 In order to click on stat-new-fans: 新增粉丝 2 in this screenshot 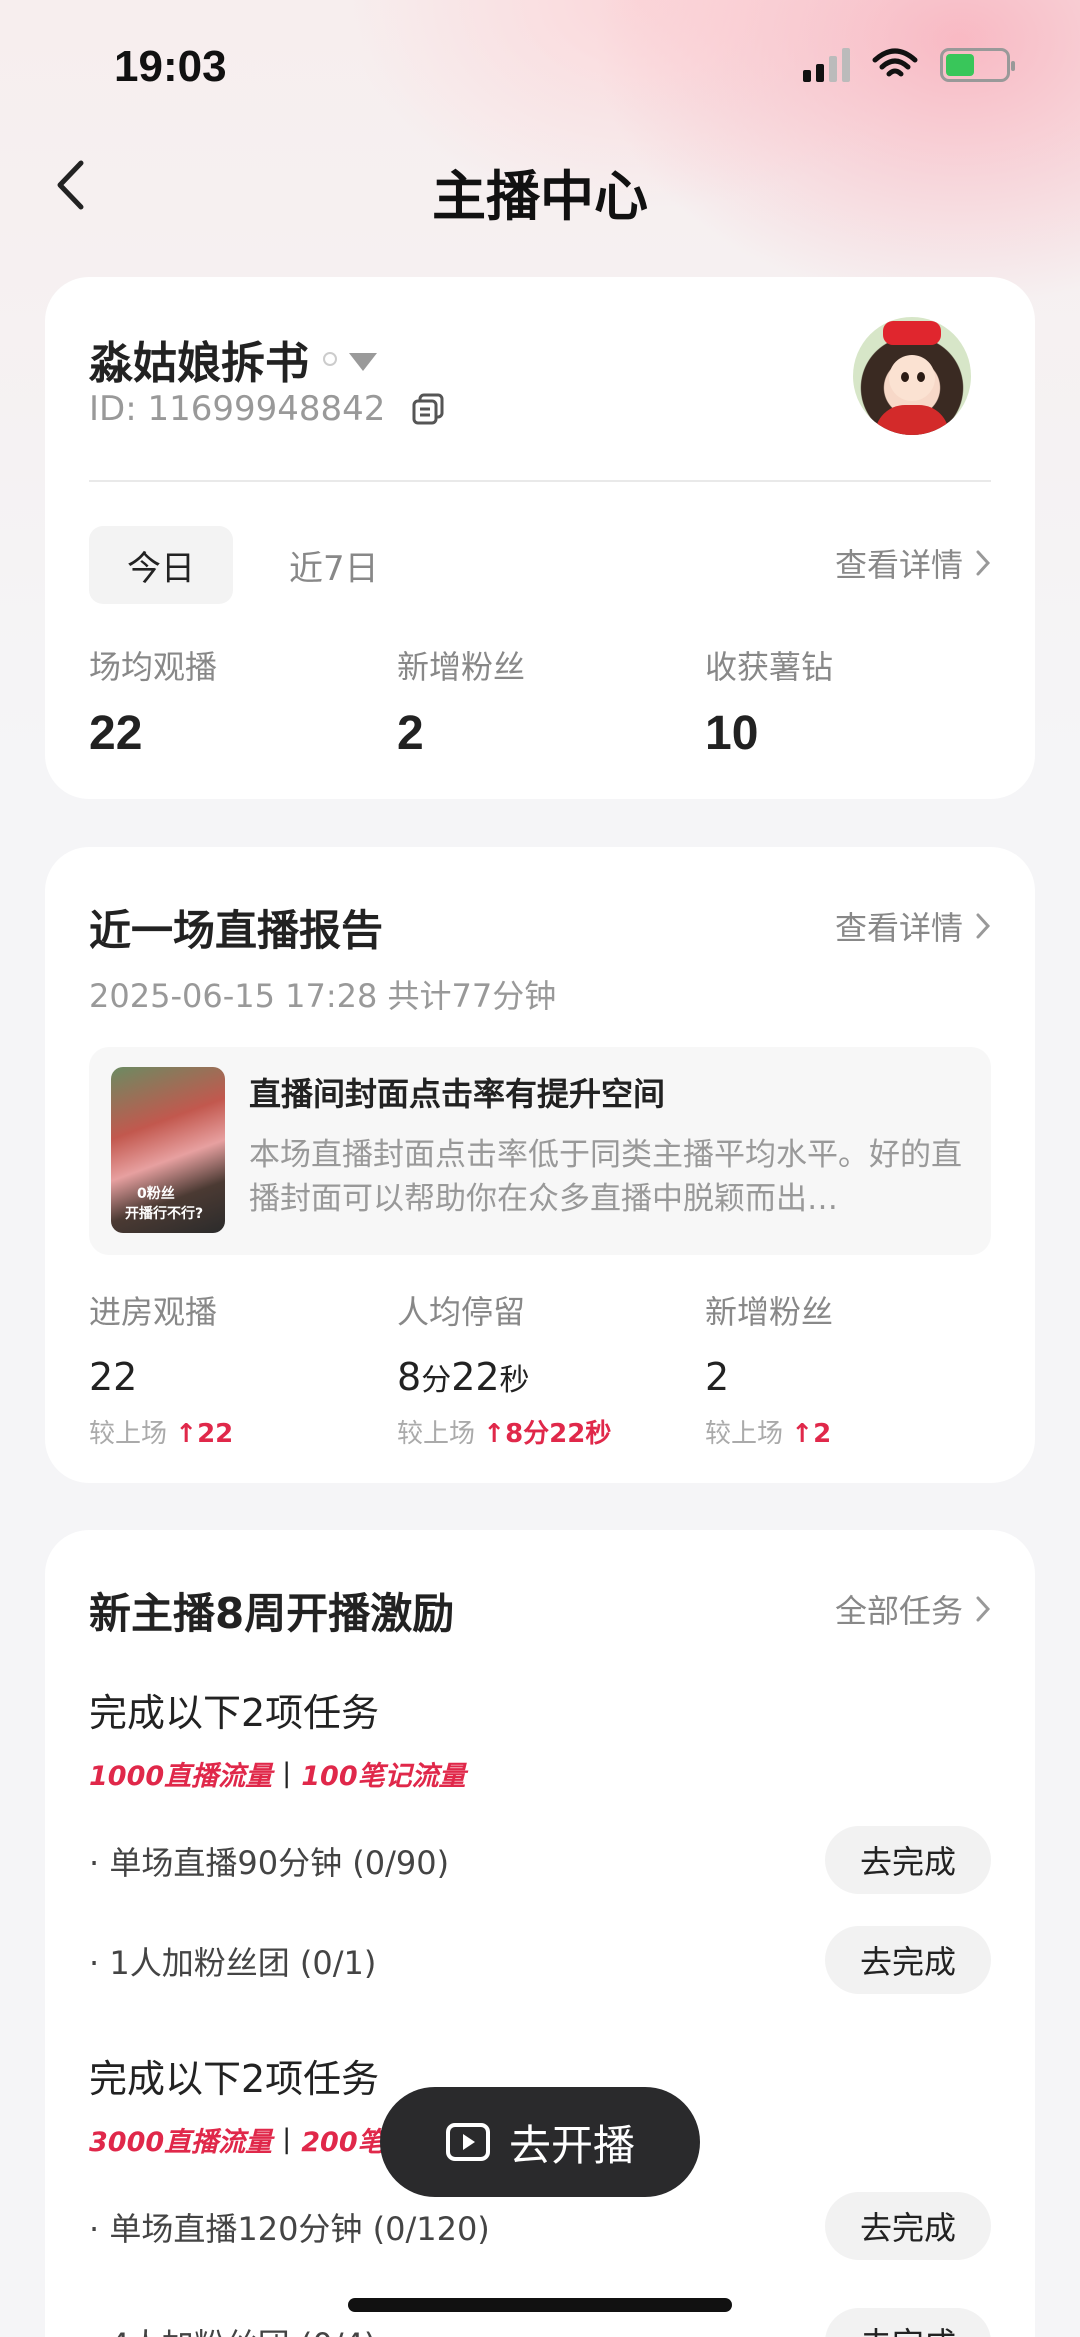, I will do `click(461, 701)`.